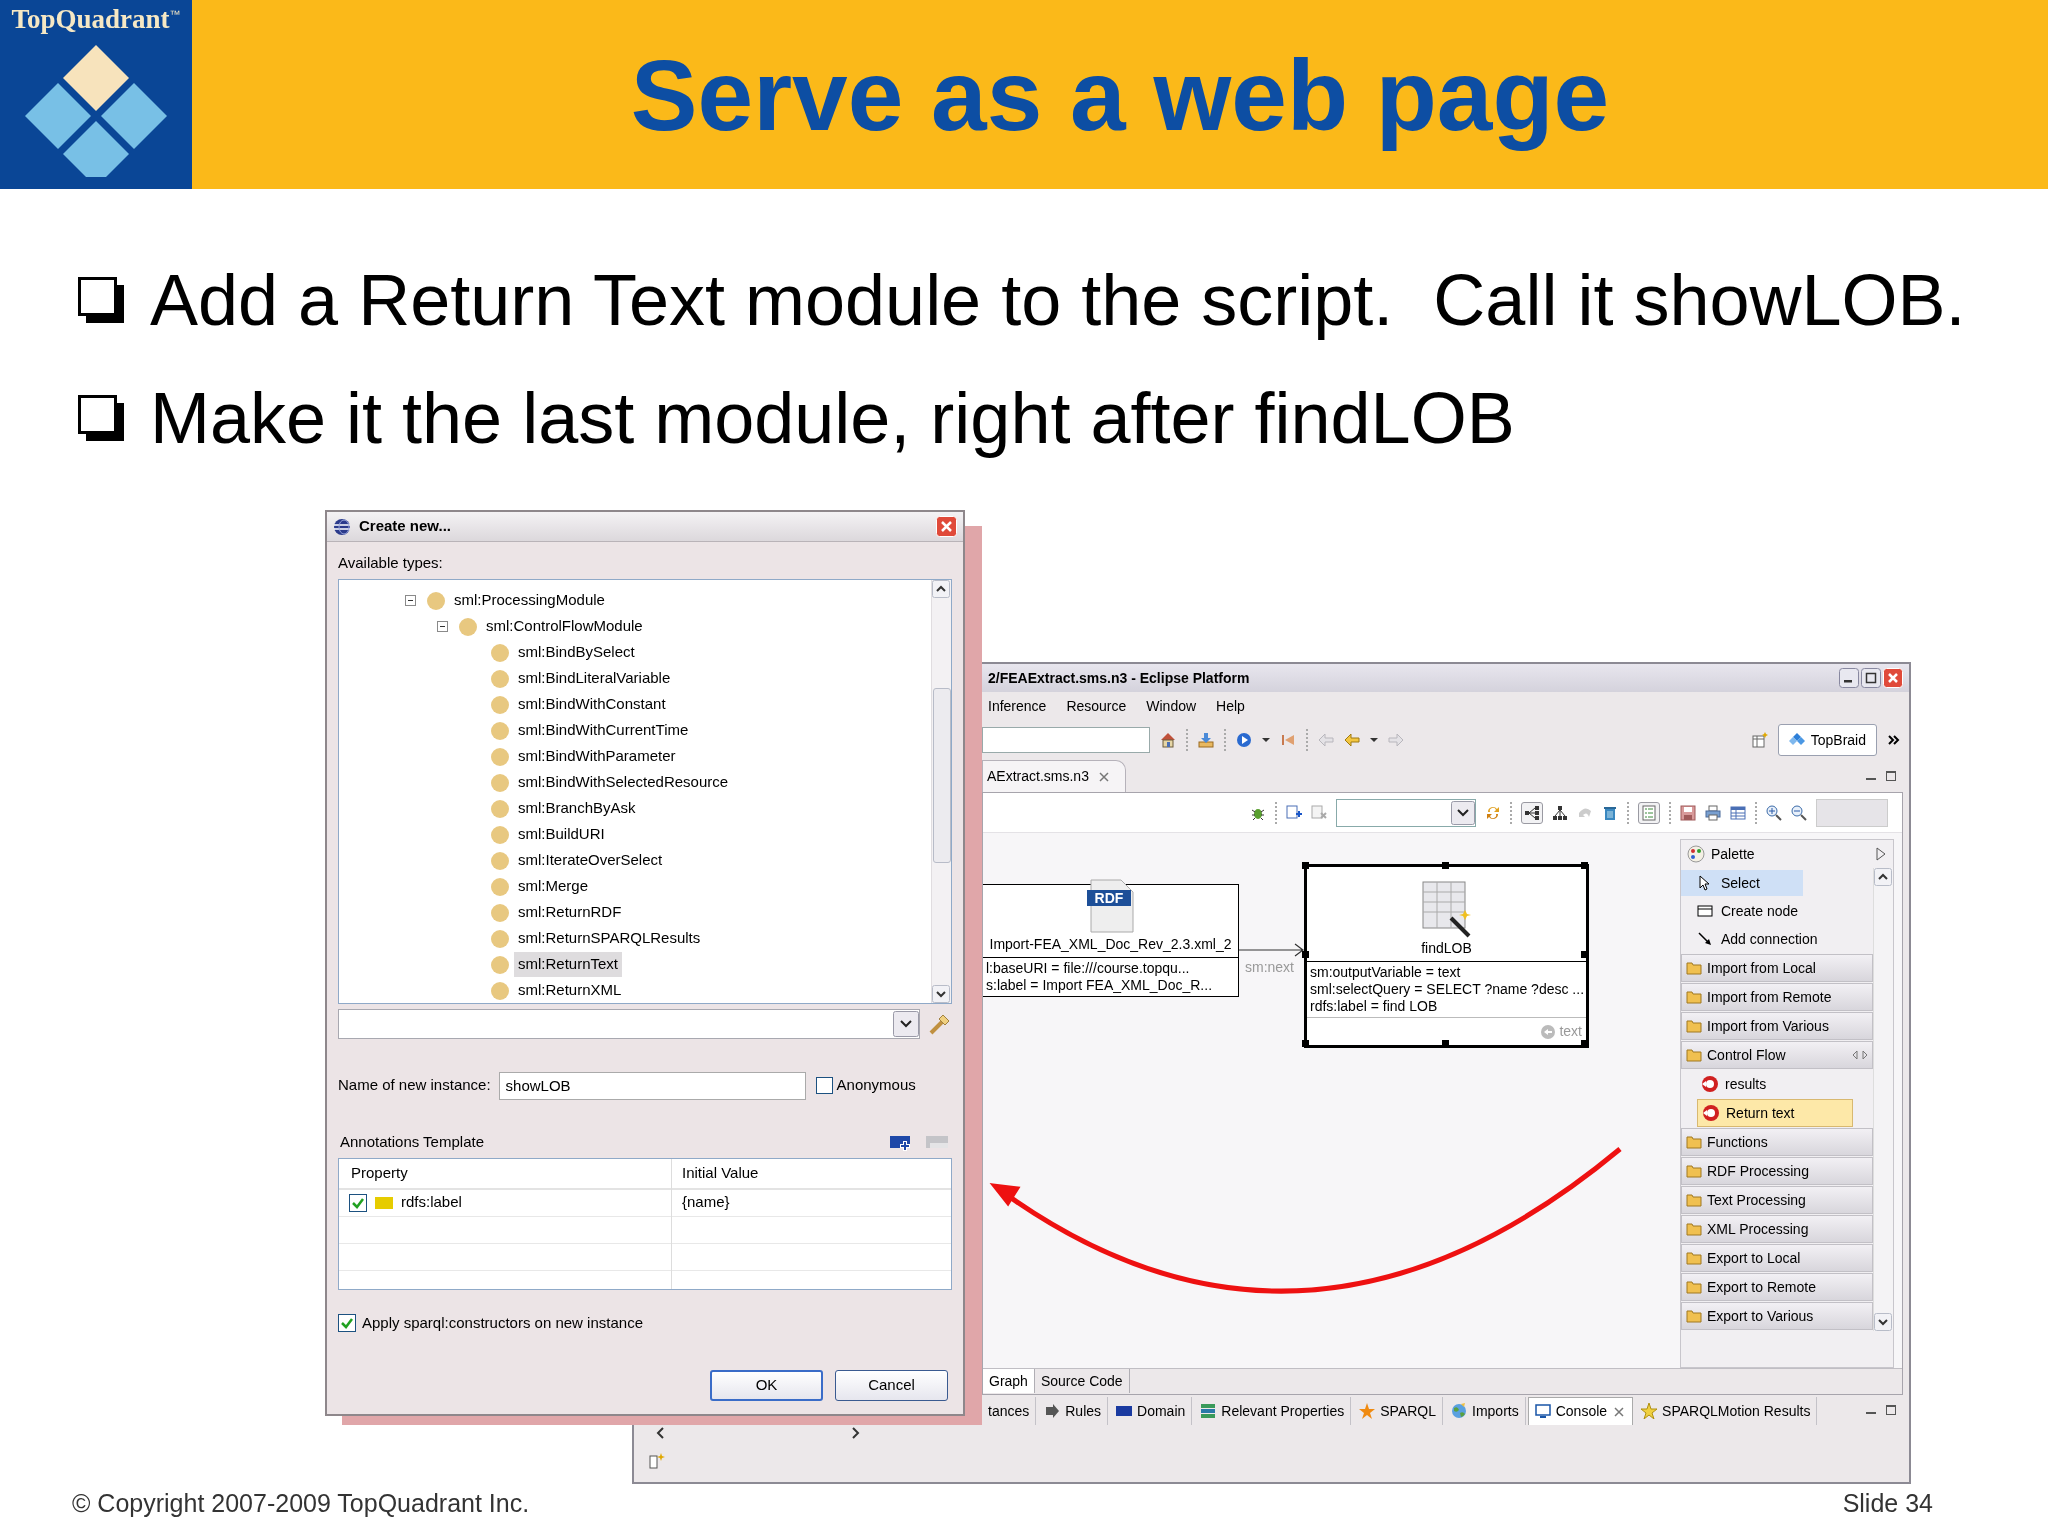  Describe the element at coordinates (1171, 706) in the screenshot. I see `menu-item: Window` at that location.